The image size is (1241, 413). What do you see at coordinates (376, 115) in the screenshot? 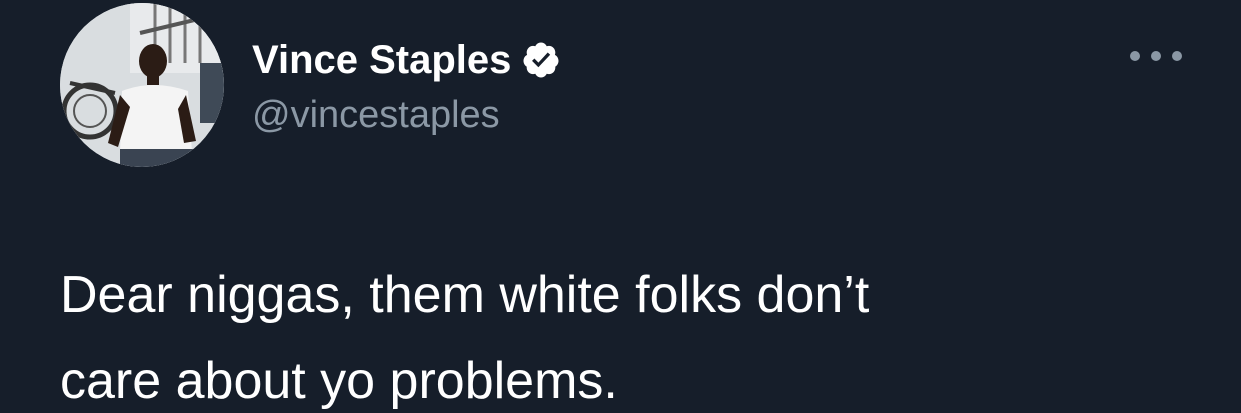
I see `author-handle: @vincestaples` at bounding box center [376, 115].